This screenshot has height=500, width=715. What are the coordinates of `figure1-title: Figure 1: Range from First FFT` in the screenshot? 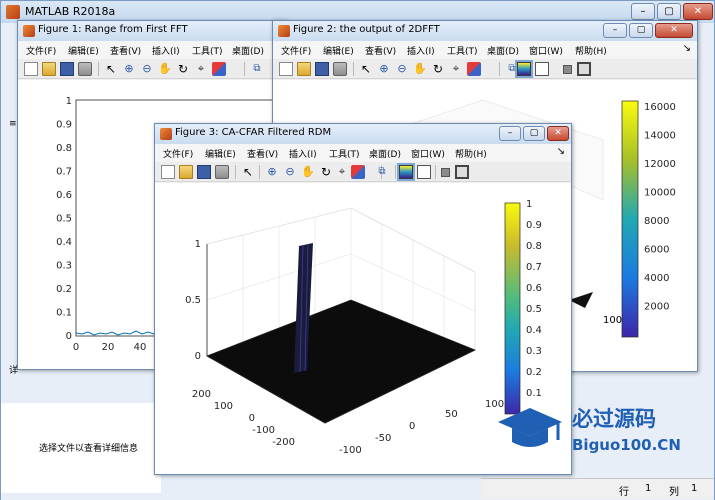 It's located at (113, 29).